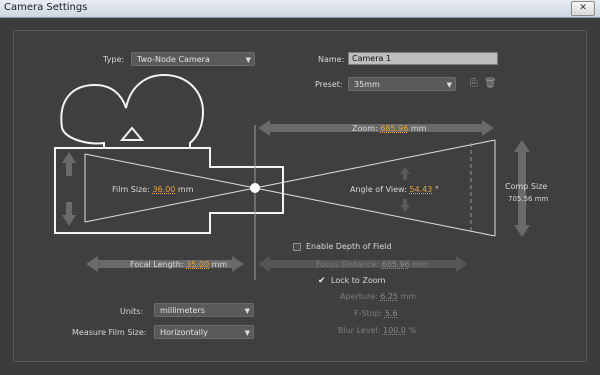 The height and width of the screenshot is (375, 600). I want to click on zoom-value: 685.96, so click(394, 128).